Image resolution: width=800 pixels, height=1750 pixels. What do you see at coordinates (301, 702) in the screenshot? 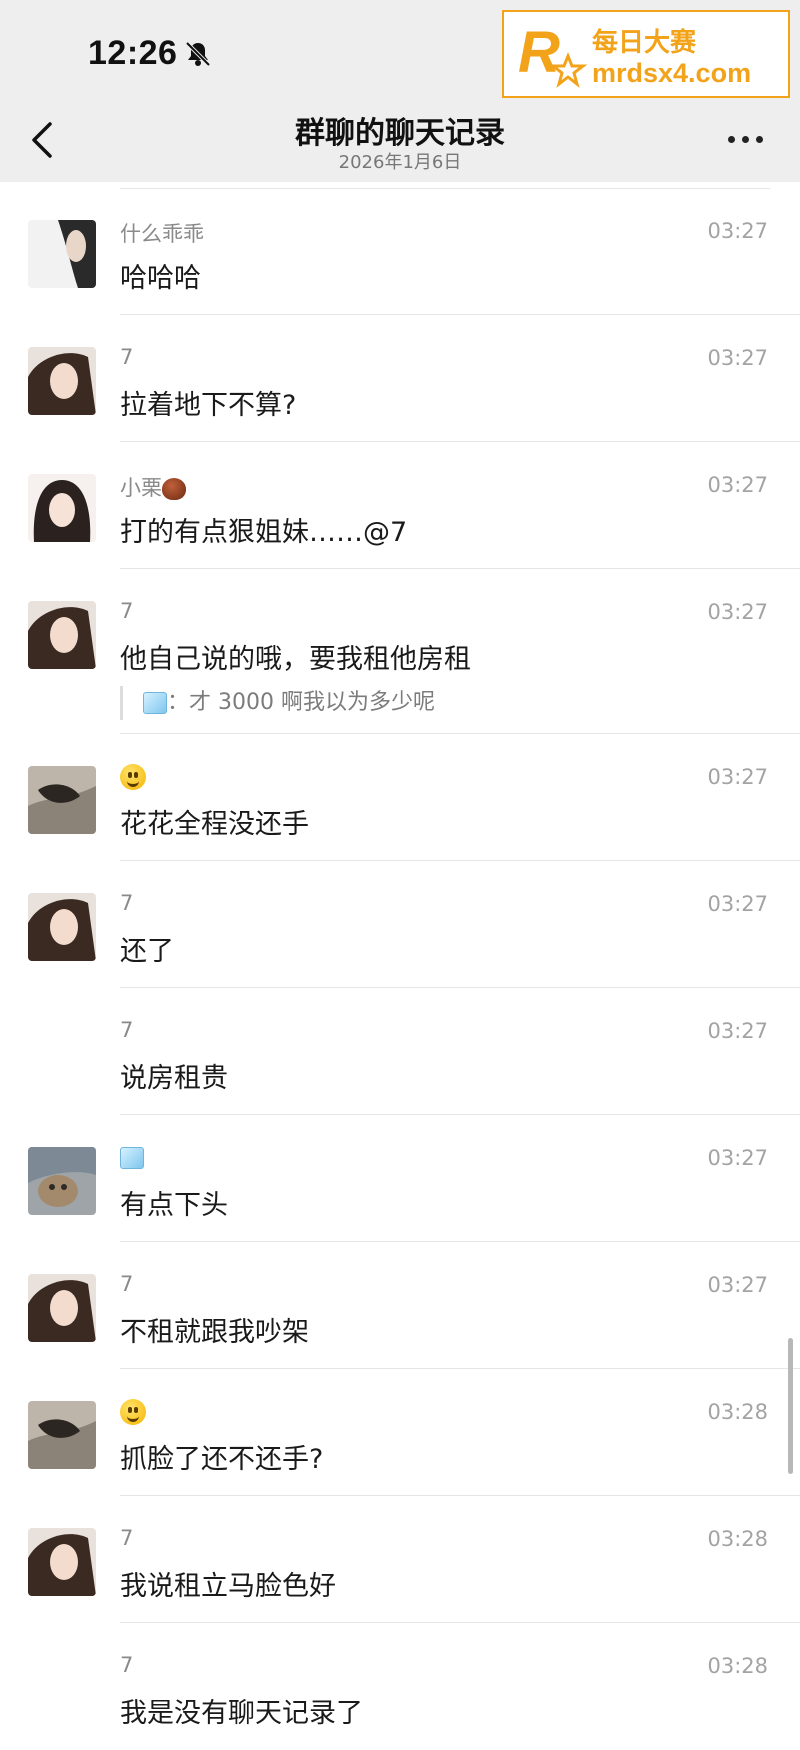
I see `quoted-text: ：才 3000 啊我以为多少呢` at bounding box center [301, 702].